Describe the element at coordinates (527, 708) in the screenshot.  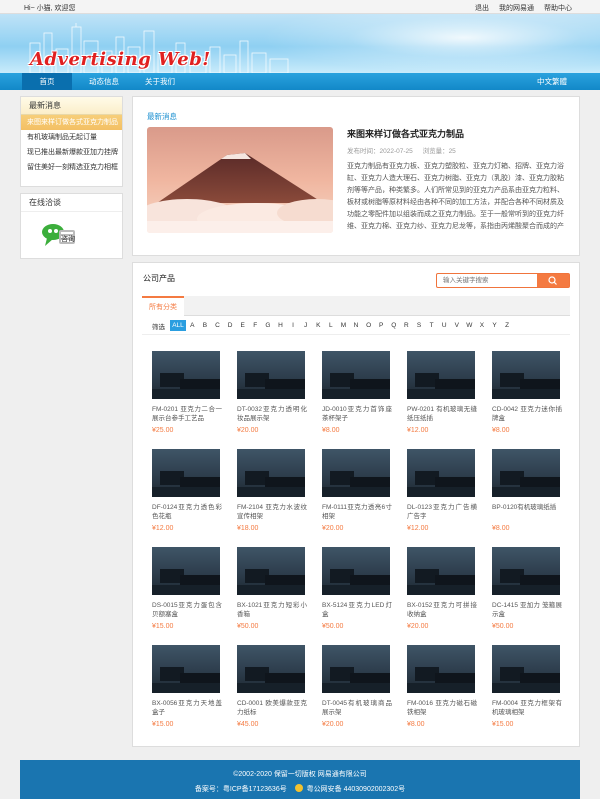
I see `product-name: FM-0004 亚克力框架有机玻璃相架` at that location.